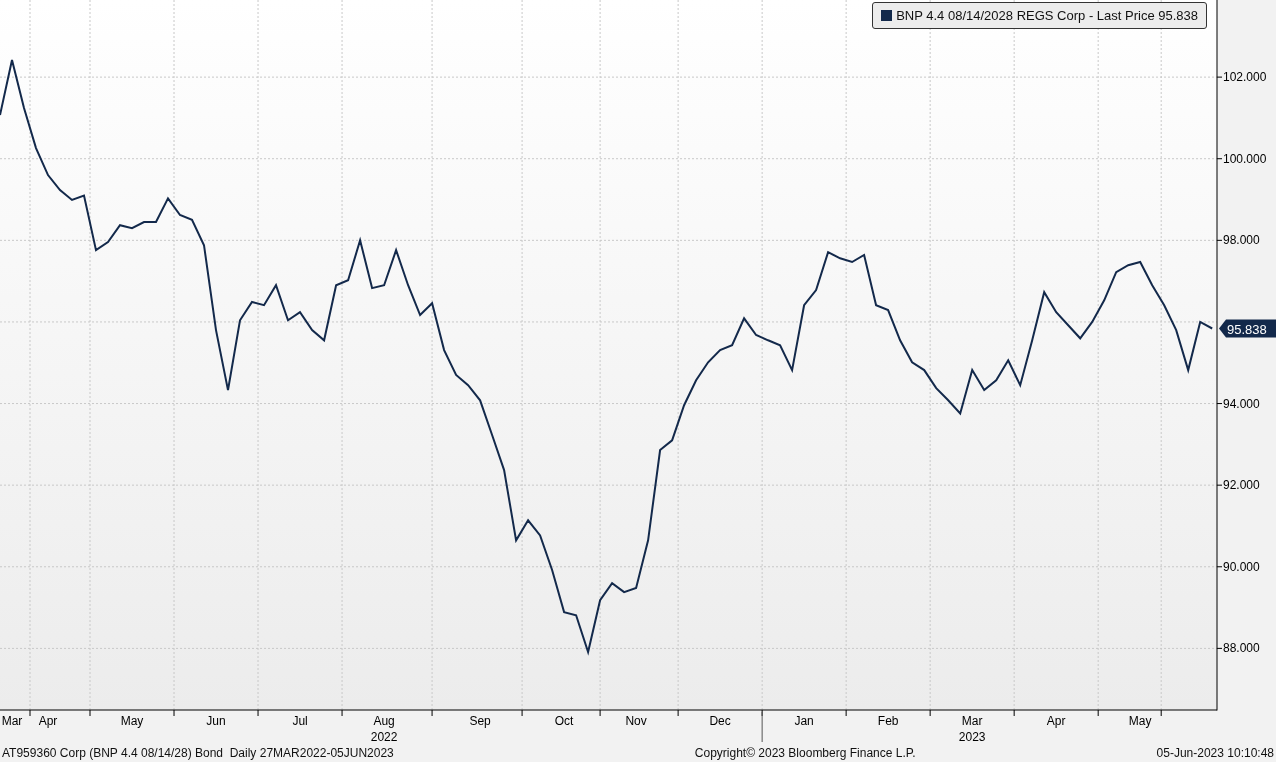  What do you see at coordinates (636, 721) in the screenshot?
I see `axis-label: Nov` at bounding box center [636, 721].